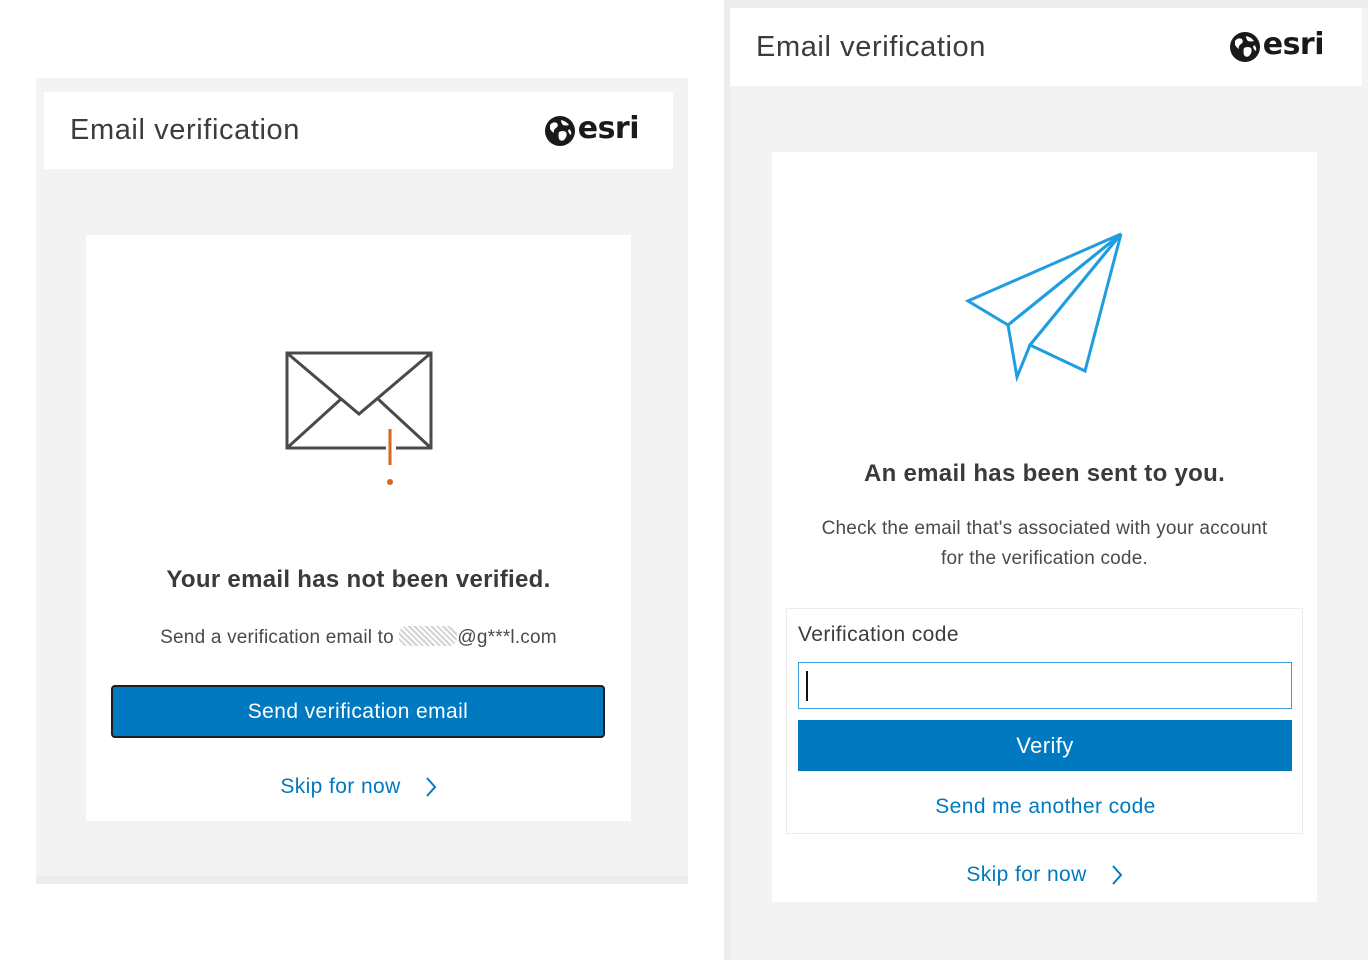 Image resolution: width=1368 pixels, height=960 pixels. What do you see at coordinates (878, 634) in the screenshot?
I see `verification-code-label: Verification code` at bounding box center [878, 634].